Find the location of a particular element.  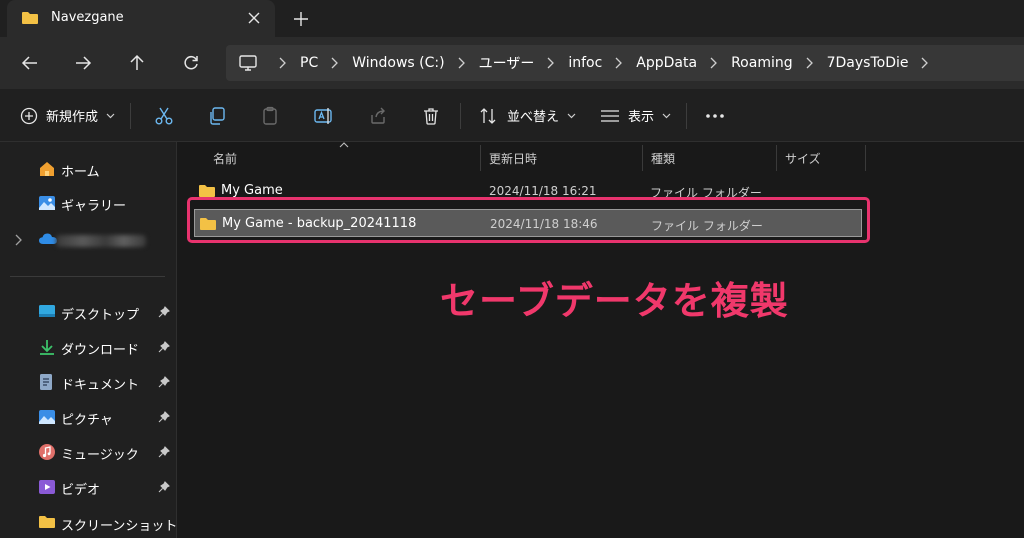

computer-icon is located at coordinates (248, 63).